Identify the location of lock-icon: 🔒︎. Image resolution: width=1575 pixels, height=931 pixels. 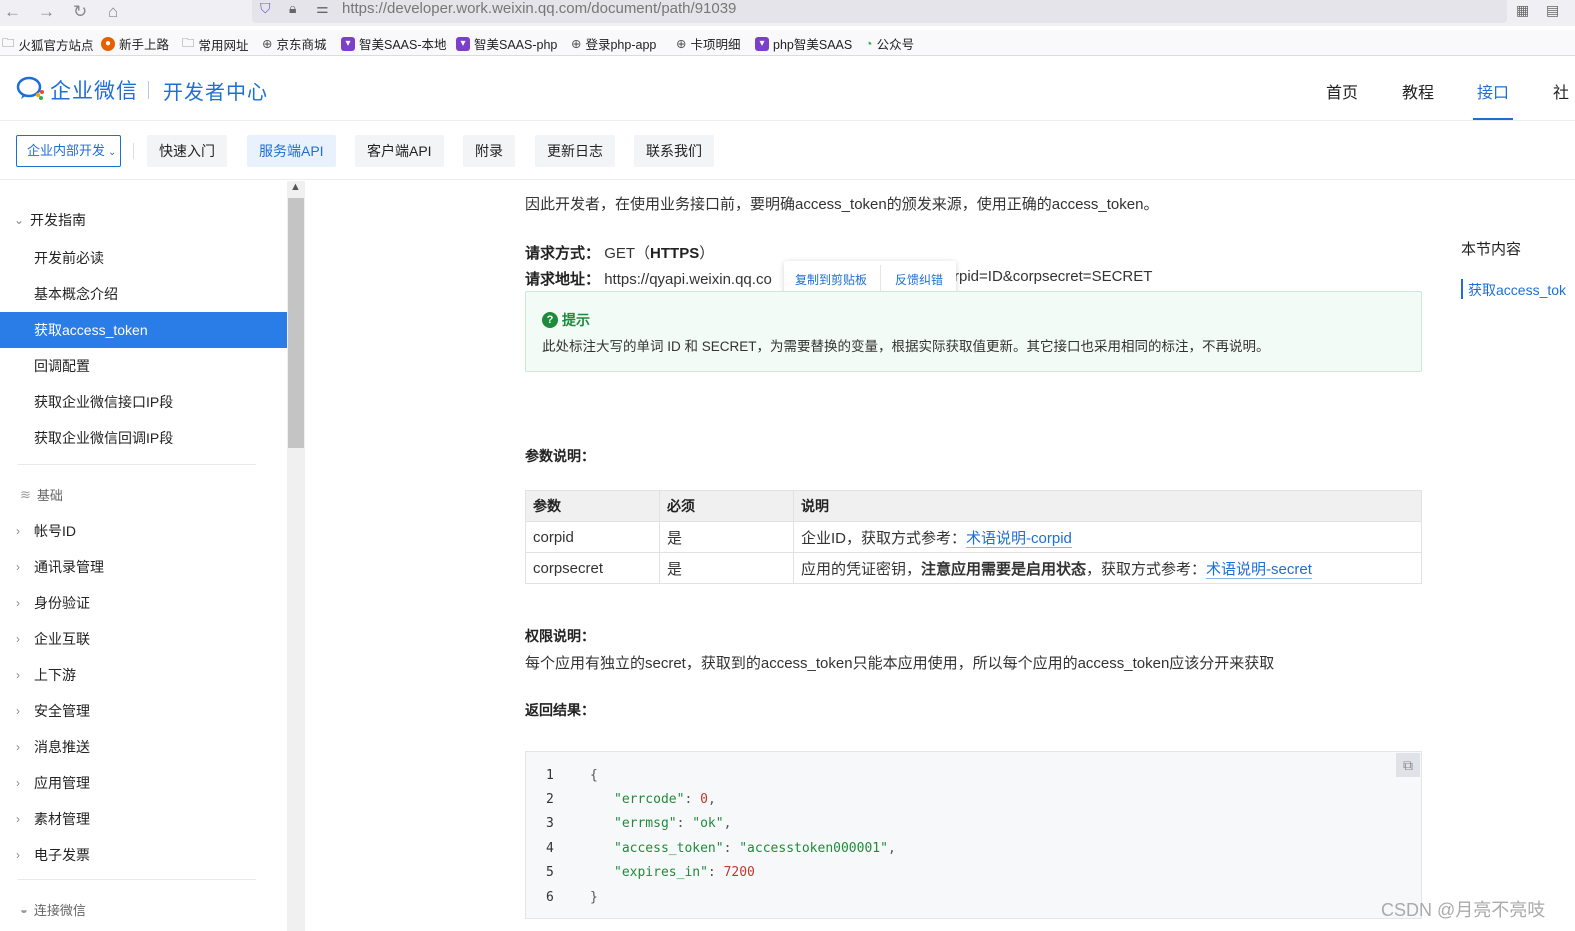
(292, 8).